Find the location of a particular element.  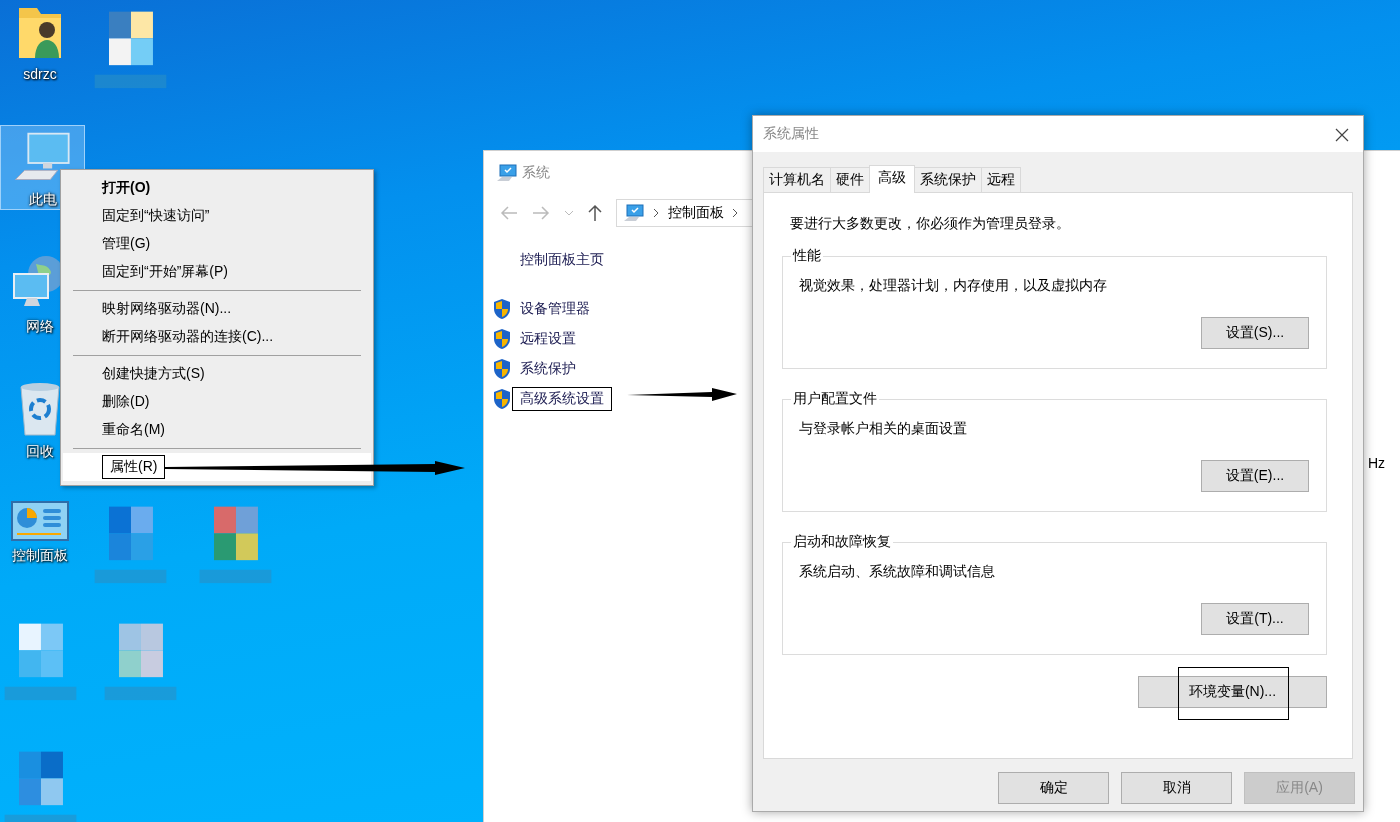

window-title: 系统 is located at coordinates (536, 173).